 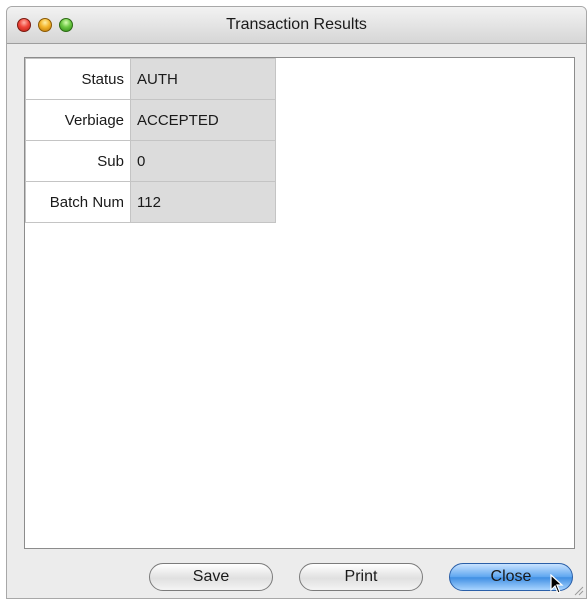 I want to click on verbiage-value: ACCEPTED, so click(x=203, y=120).